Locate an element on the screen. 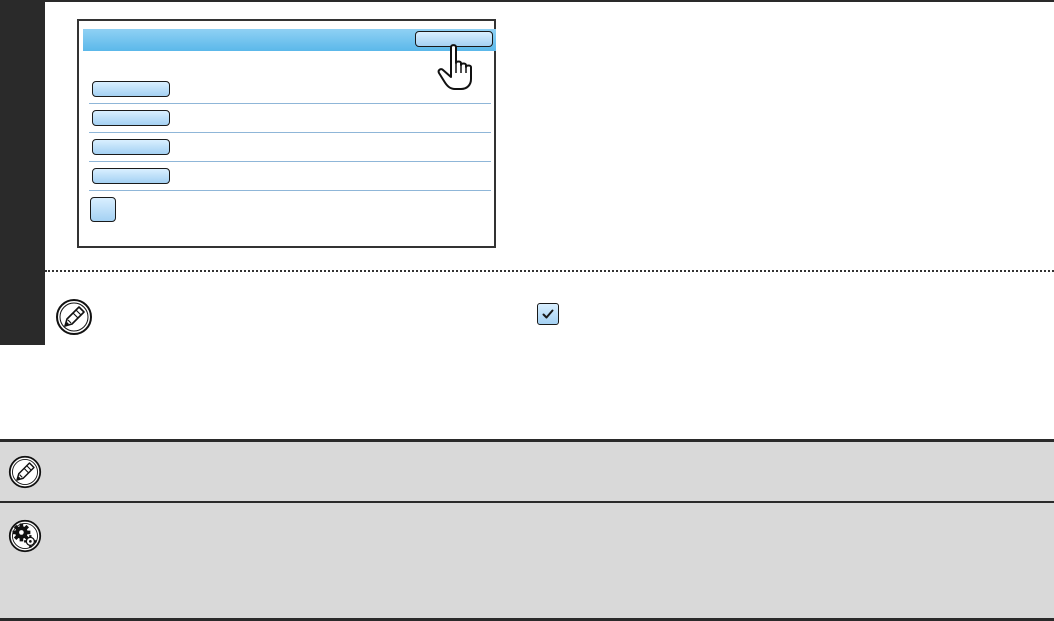 This screenshot has width=1054, height=621. info-note-box is located at coordinates (527, 471).